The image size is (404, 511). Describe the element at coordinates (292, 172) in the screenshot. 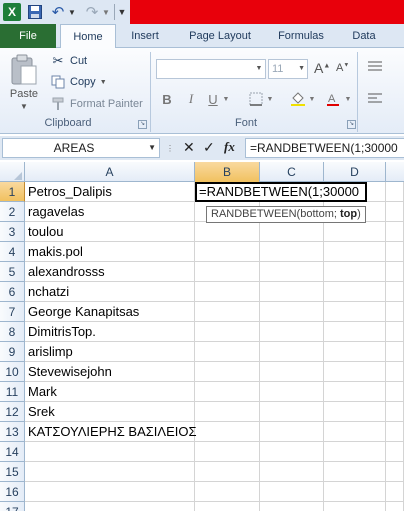

I see `column-header-c: C` at that location.